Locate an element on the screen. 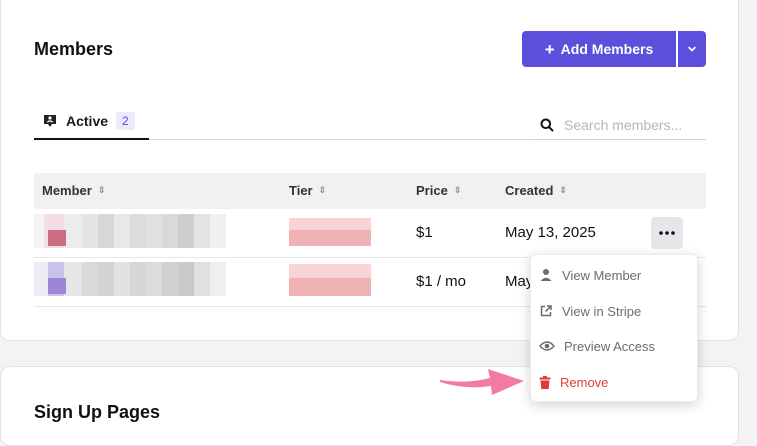 This screenshot has height=446, width=757. menu-item-remove: Remove is located at coordinates (615, 382).